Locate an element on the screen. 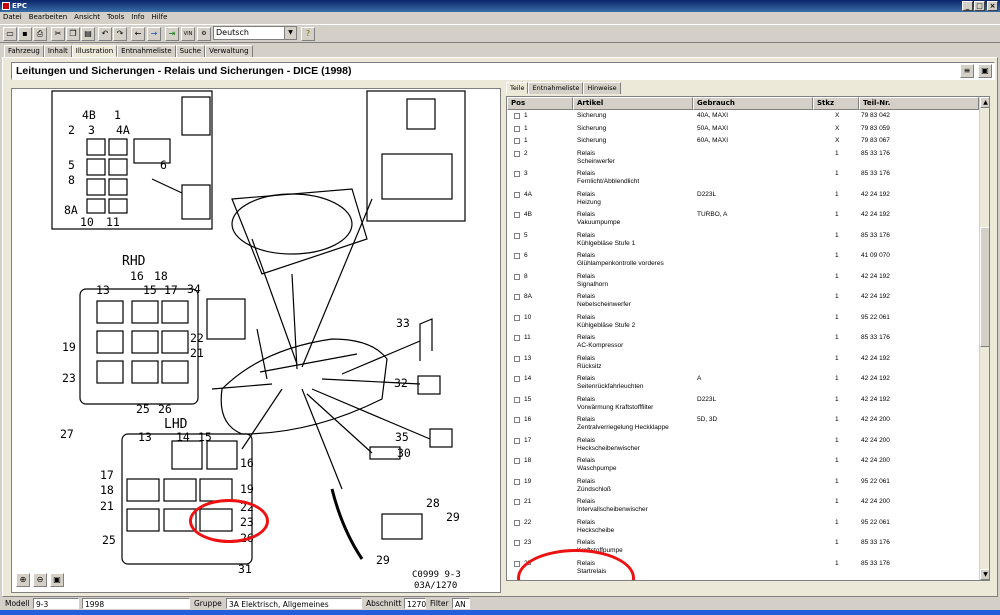 This screenshot has height=615, width=1000. table-row: 1 Sicherung 40A, MAXI X 79 83 042 is located at coordinates (743, 117).